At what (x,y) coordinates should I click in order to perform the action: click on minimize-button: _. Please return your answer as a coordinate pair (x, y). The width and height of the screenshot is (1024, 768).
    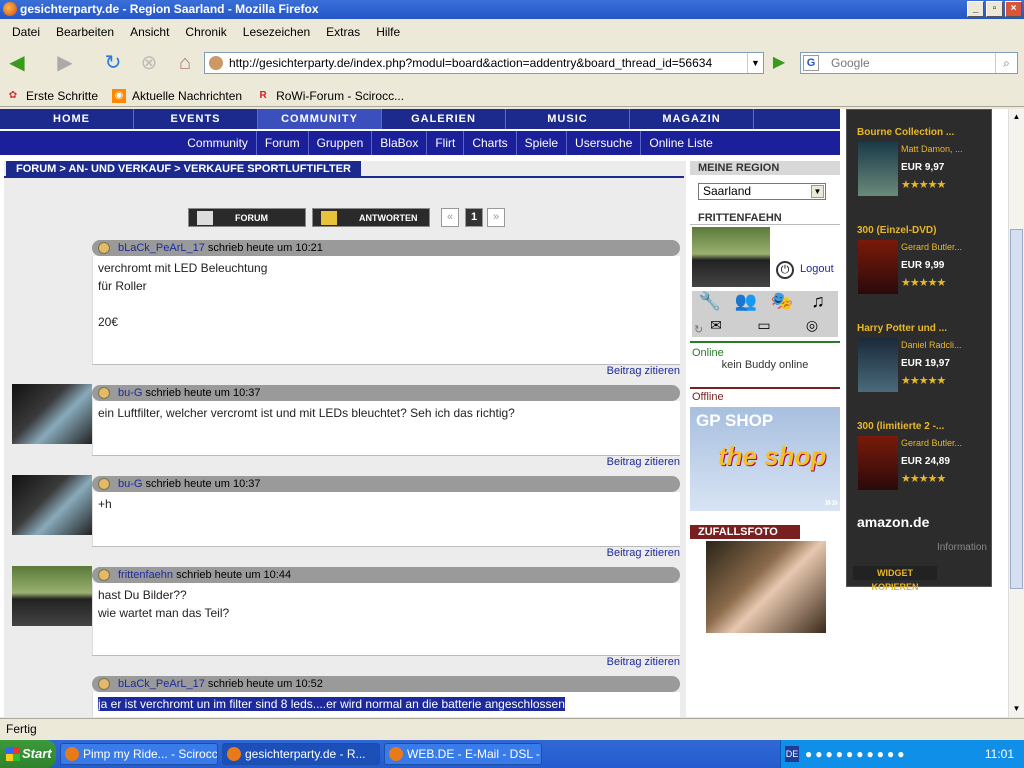
    Looking at the image, I should click on (975, 9).